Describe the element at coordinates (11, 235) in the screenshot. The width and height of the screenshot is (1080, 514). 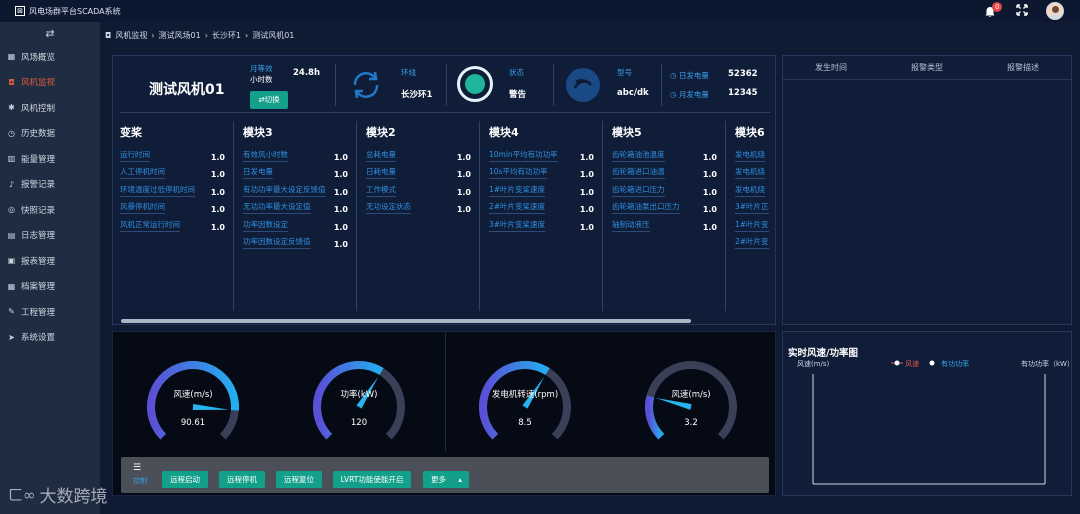
I see `book-icon: ▤` at that location.